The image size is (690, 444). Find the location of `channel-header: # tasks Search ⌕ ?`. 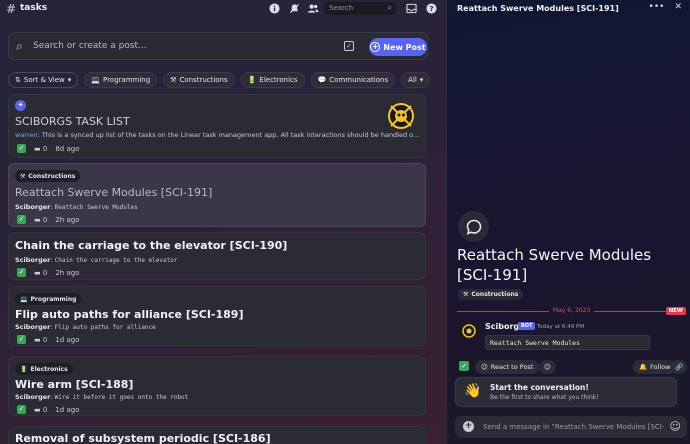

channel-header: # tasks Search ⌕ ? is located at coordinates (223, 8).